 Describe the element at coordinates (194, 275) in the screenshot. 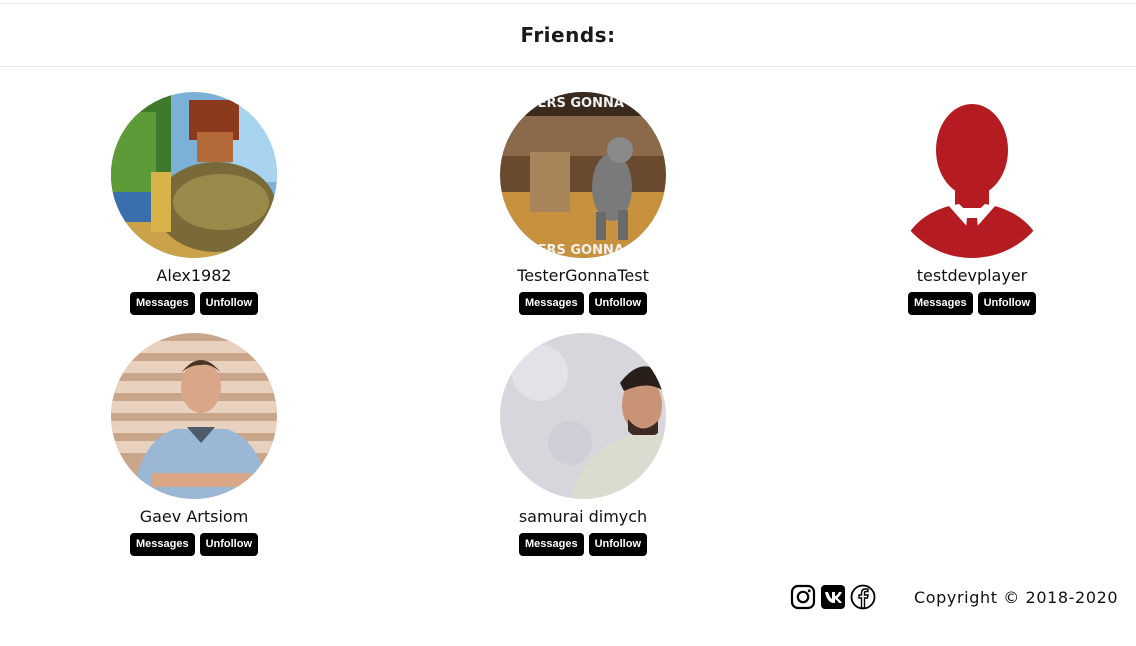

I see `friend-name: Alex1982` at that location.